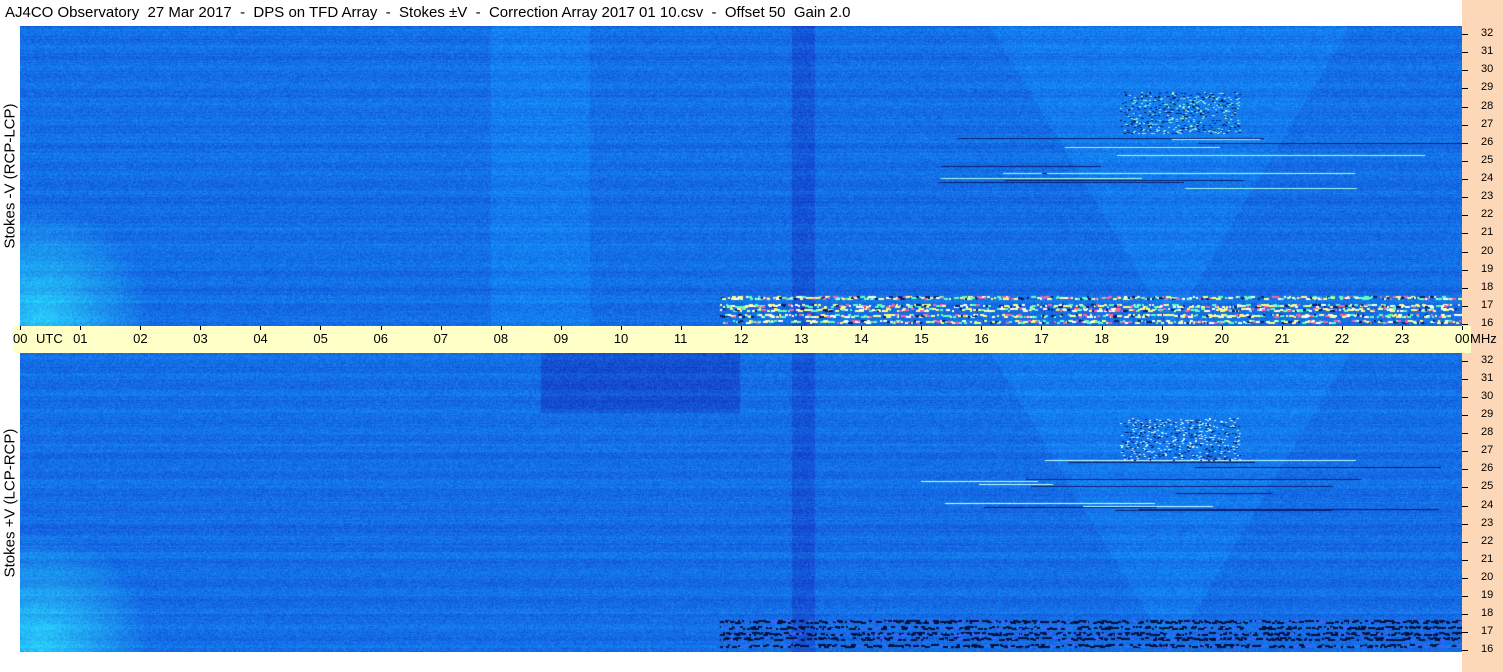 The height and width of the screenshot is (672, 1503). I want to click on frequency-tick-label: 16, so click(1487, 649).